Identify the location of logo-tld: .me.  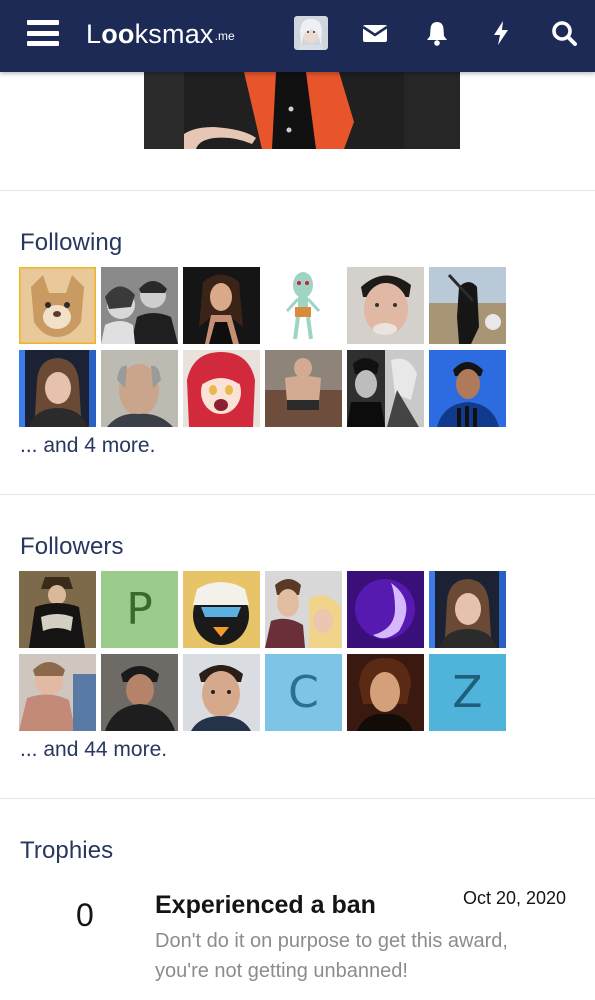
(224, 36).